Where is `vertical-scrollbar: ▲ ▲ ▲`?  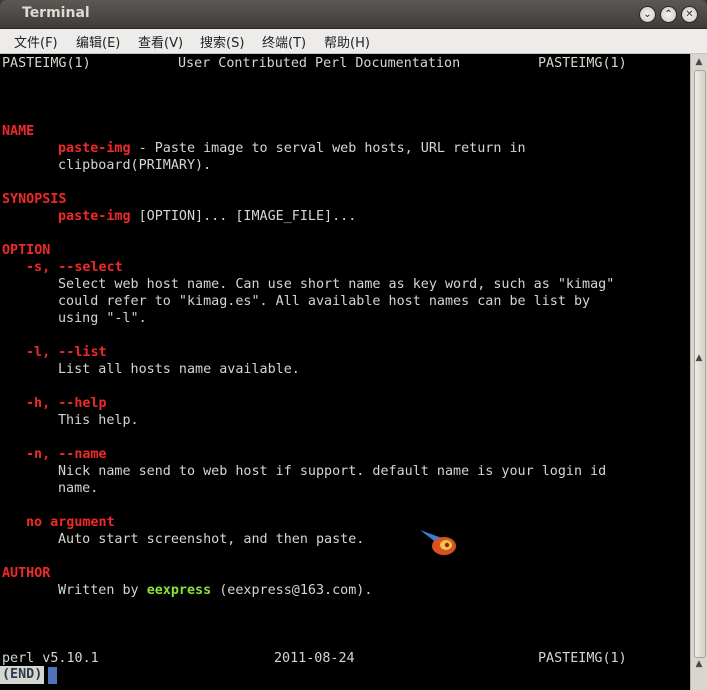 vertical-scrollbar: ▲ ▲ ▲ is located at coordinates (698, 372).